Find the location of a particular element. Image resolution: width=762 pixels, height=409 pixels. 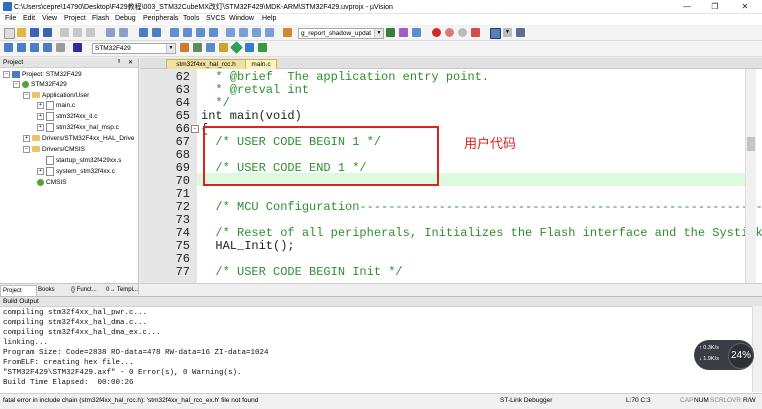

download-icon is located at coordinates (77, 47).